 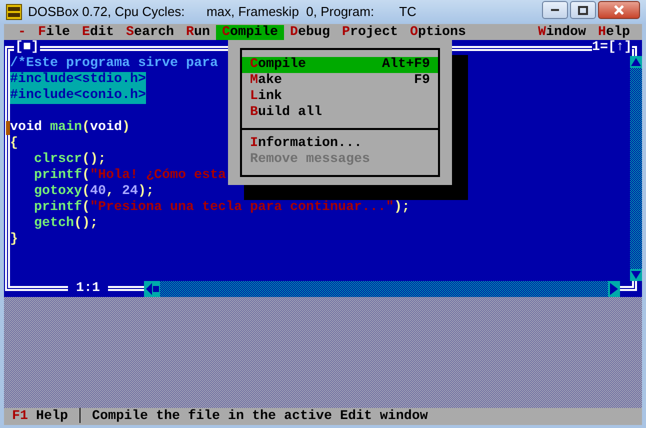 I want to click on menu-item: Window, so click(x=562, y=32).